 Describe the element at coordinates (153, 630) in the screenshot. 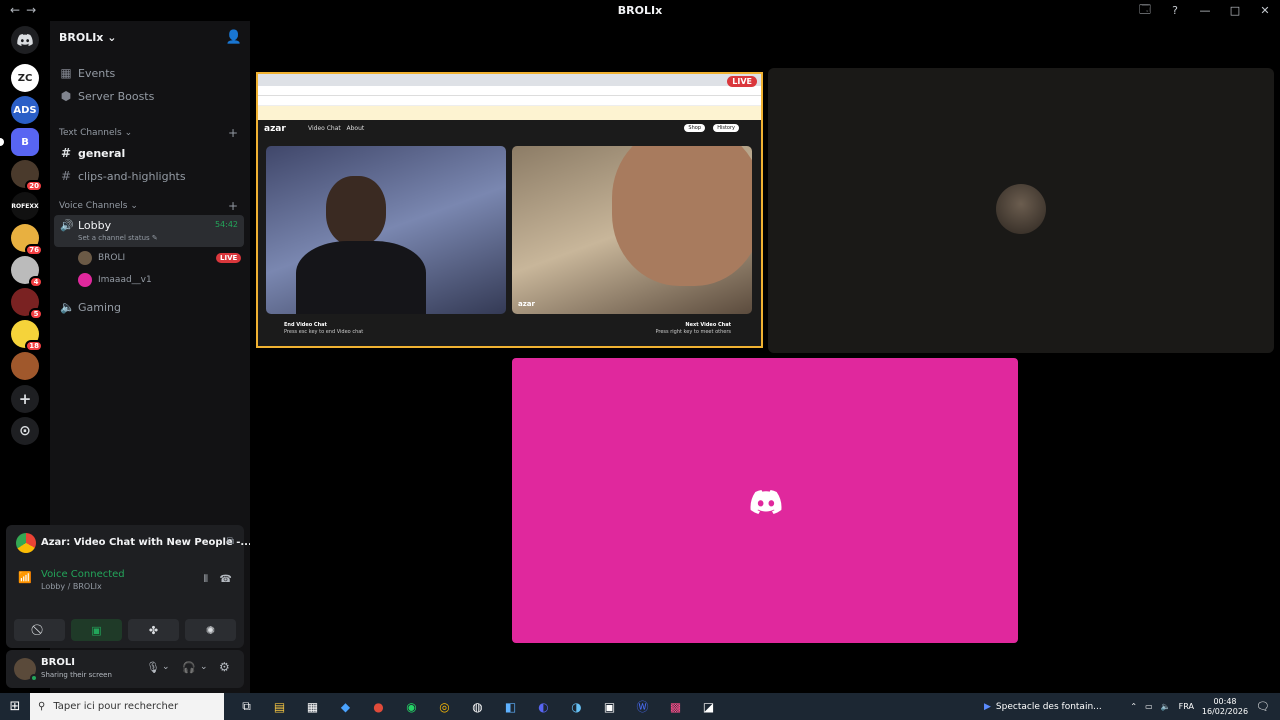

I see `activities-button: ✤` at that location.